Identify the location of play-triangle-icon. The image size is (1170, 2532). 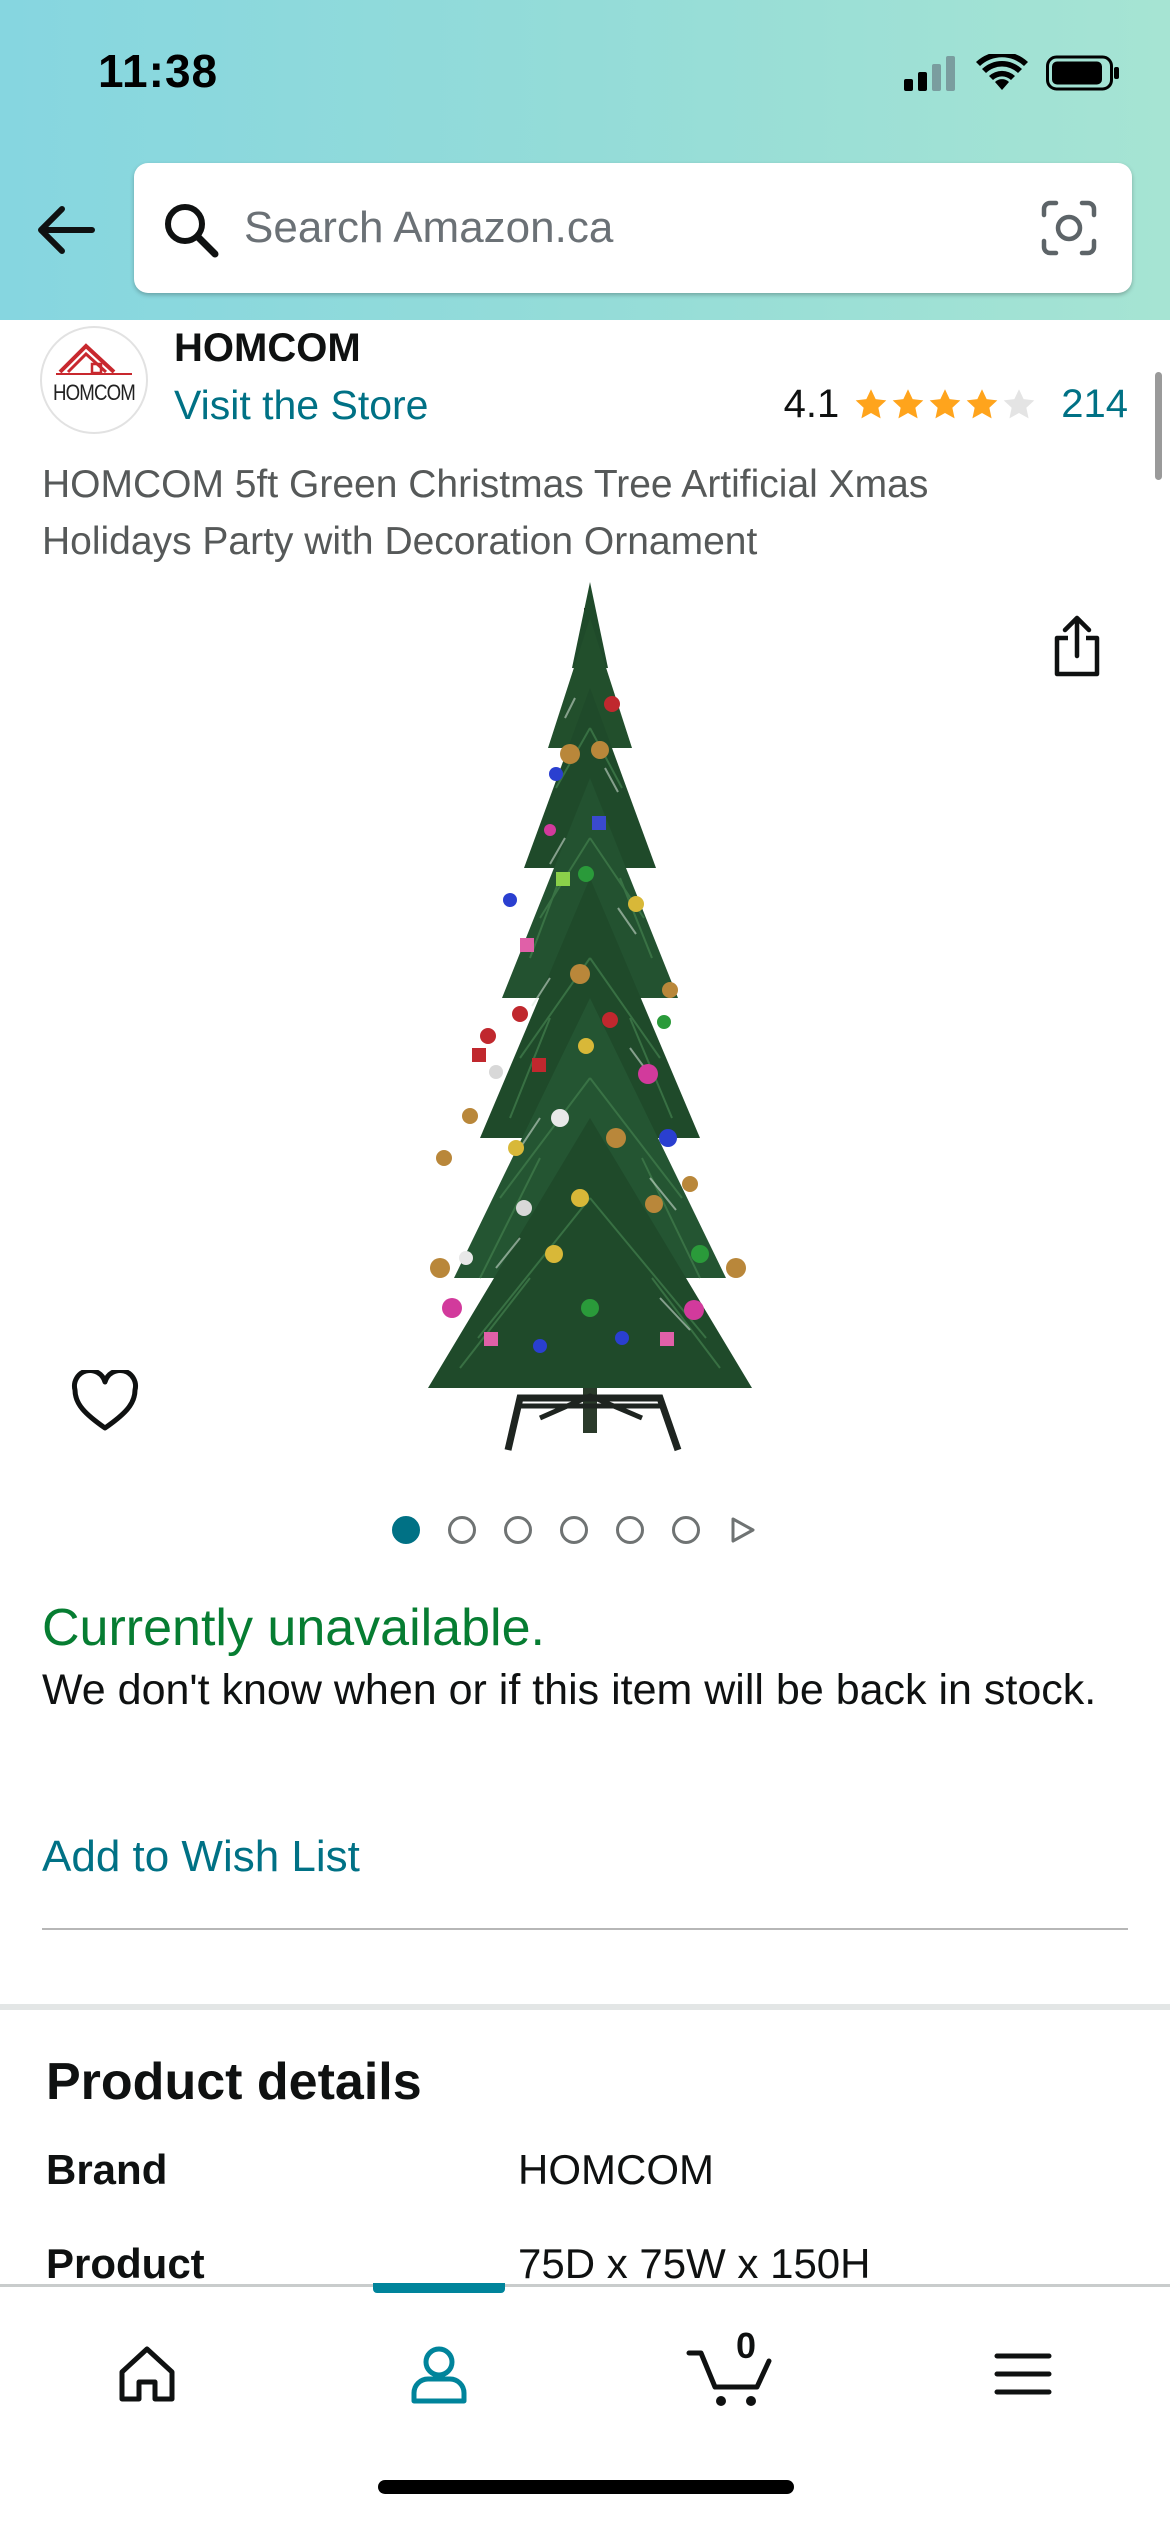
(742, 1530).